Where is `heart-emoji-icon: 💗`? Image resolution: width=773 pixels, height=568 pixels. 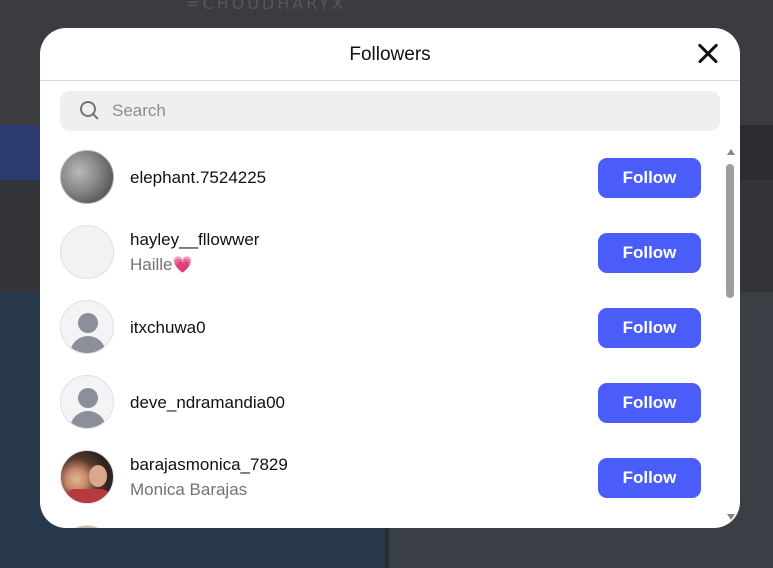 heart-emoji-icon: 💗 is located at coordinates (182, 265).